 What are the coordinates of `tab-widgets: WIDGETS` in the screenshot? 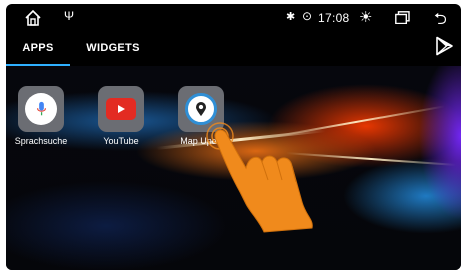 It's located at (113, 53).